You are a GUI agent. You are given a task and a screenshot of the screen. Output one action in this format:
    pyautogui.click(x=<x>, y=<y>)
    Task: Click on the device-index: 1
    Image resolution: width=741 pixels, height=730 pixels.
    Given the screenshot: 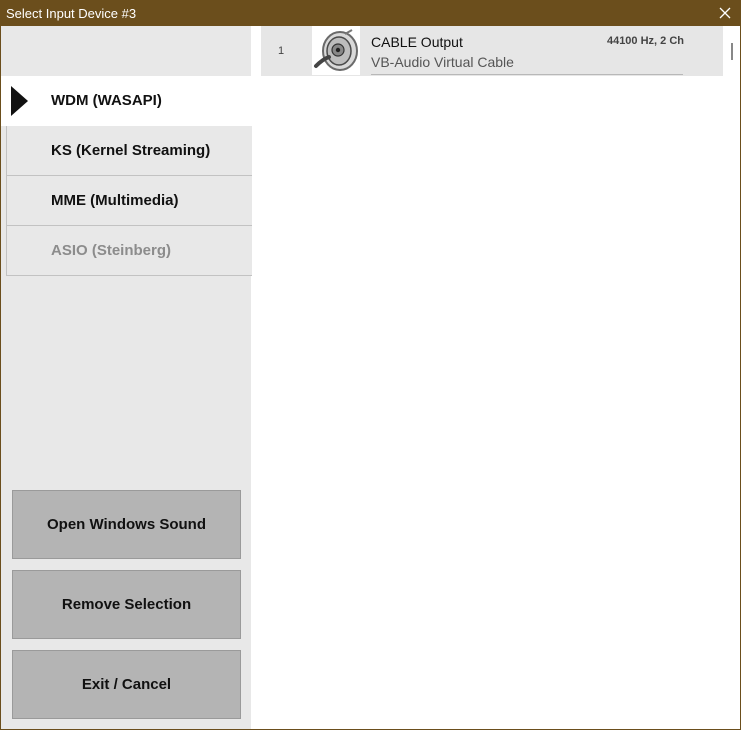 What is the action you would take?
    pyautogui.click(x=281, y=51)
    